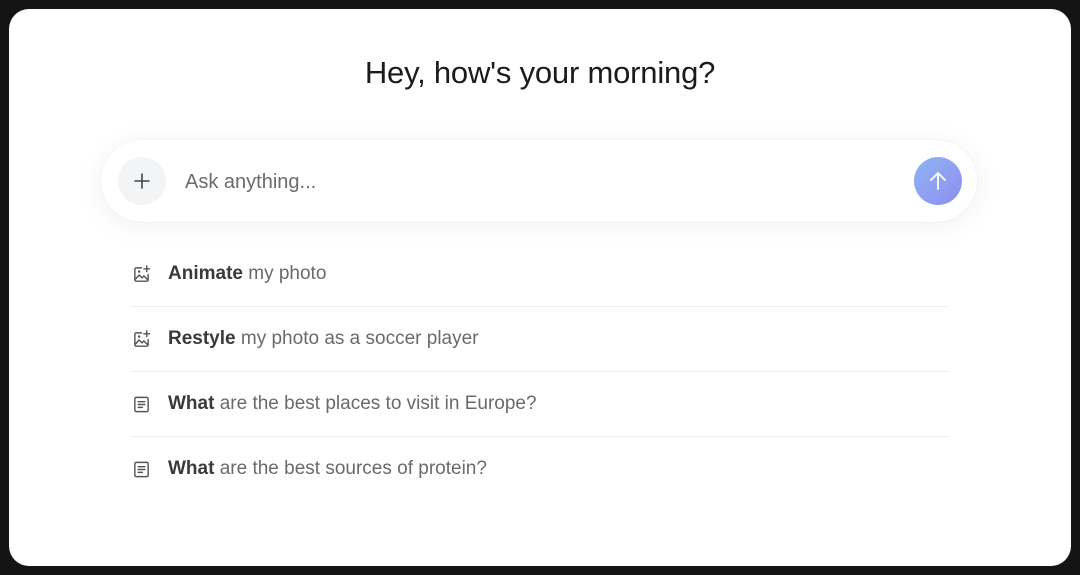 This screenshot has width=1080, height=575. I want to click on suggestion-text: Animate my photo, so click(247, 273).